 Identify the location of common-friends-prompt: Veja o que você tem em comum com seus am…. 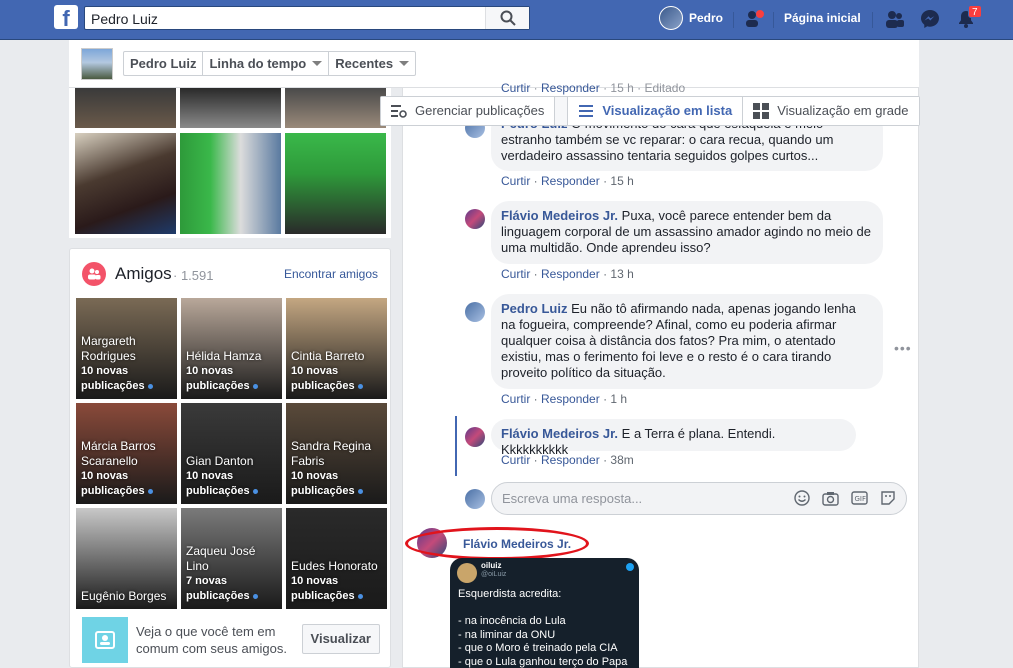
(231, 640).